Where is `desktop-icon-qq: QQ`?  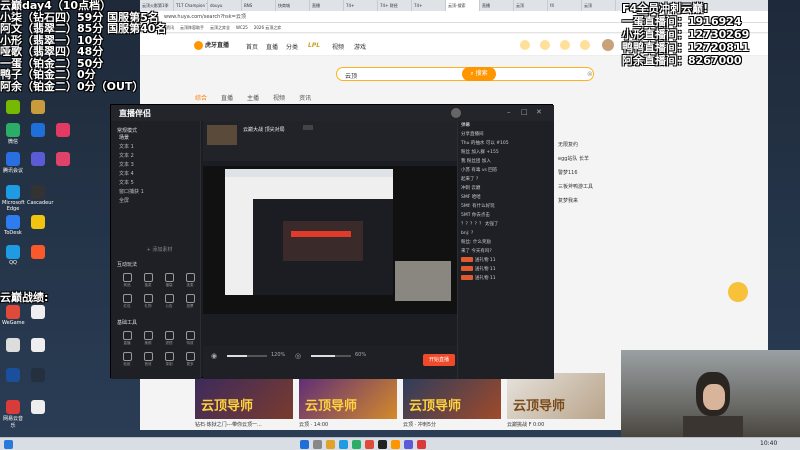 desktop-icon-qq: QQ is located at coordinates (13, 255).